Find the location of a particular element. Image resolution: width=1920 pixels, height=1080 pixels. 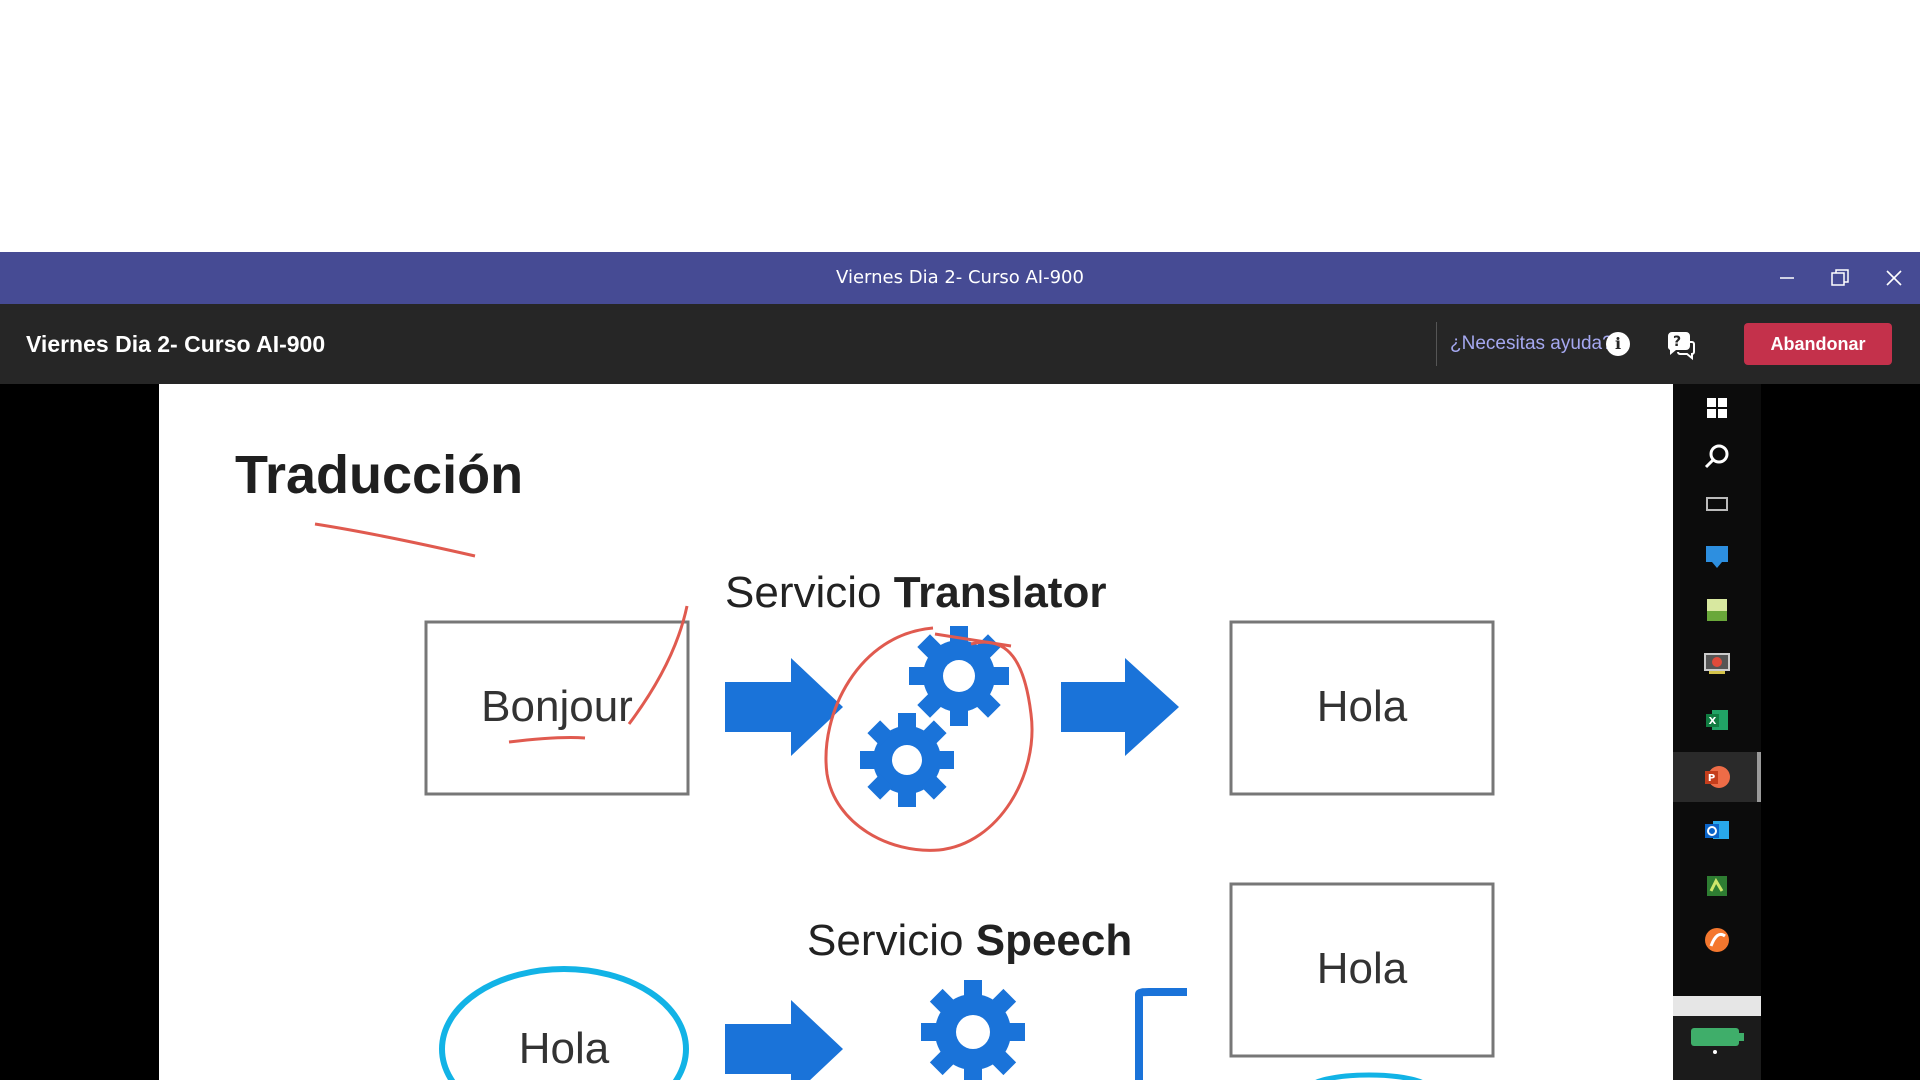

scroll-strip is located at coordinates (1717, 1006).